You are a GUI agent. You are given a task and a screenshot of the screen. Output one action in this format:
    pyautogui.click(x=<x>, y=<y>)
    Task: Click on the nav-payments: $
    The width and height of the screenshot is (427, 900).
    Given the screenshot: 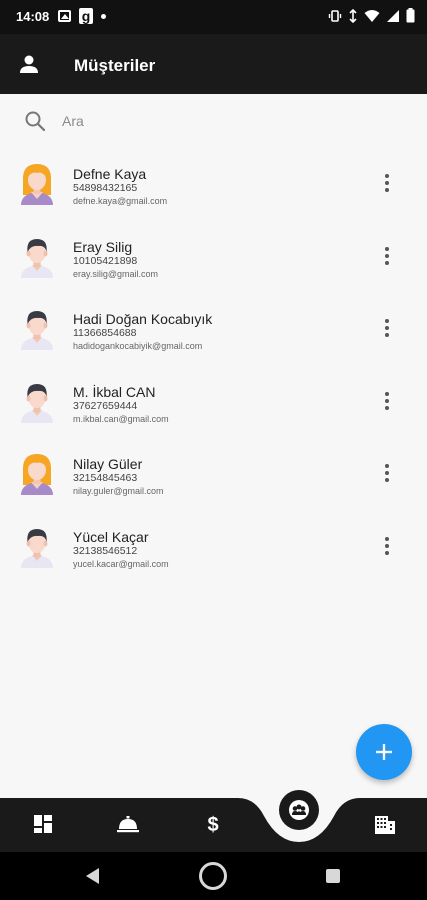 What is the action you would take?
    pyautogui.click(x=213, y=824)
    